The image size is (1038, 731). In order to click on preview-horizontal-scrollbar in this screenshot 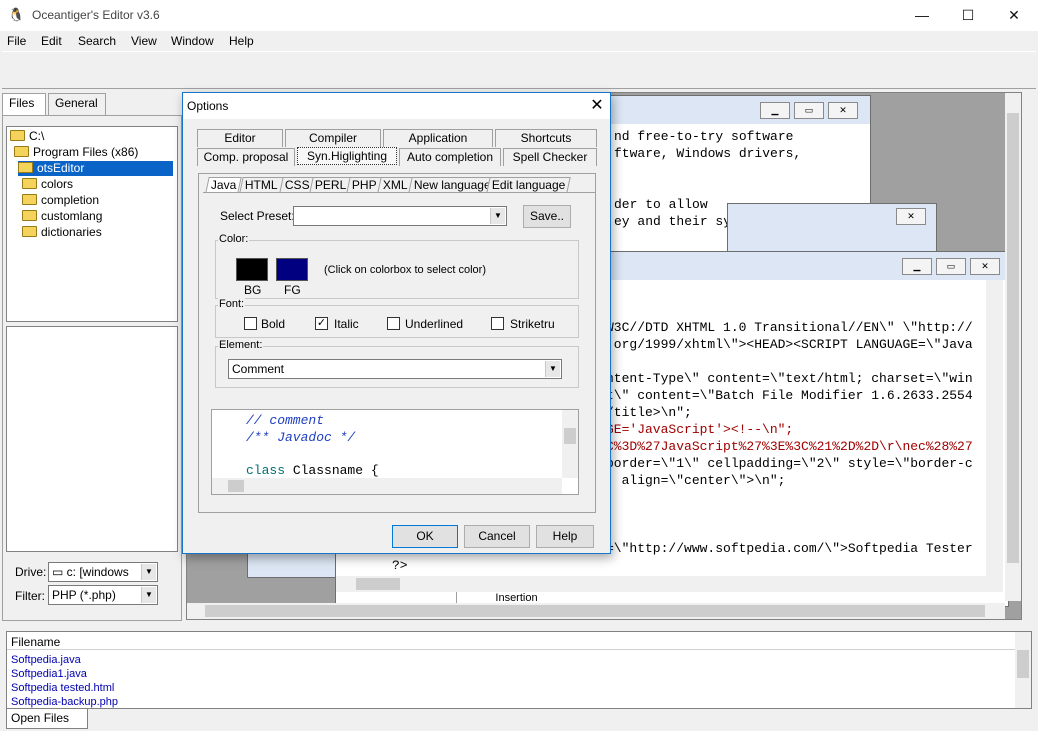, I will do `click(387, 486)`.